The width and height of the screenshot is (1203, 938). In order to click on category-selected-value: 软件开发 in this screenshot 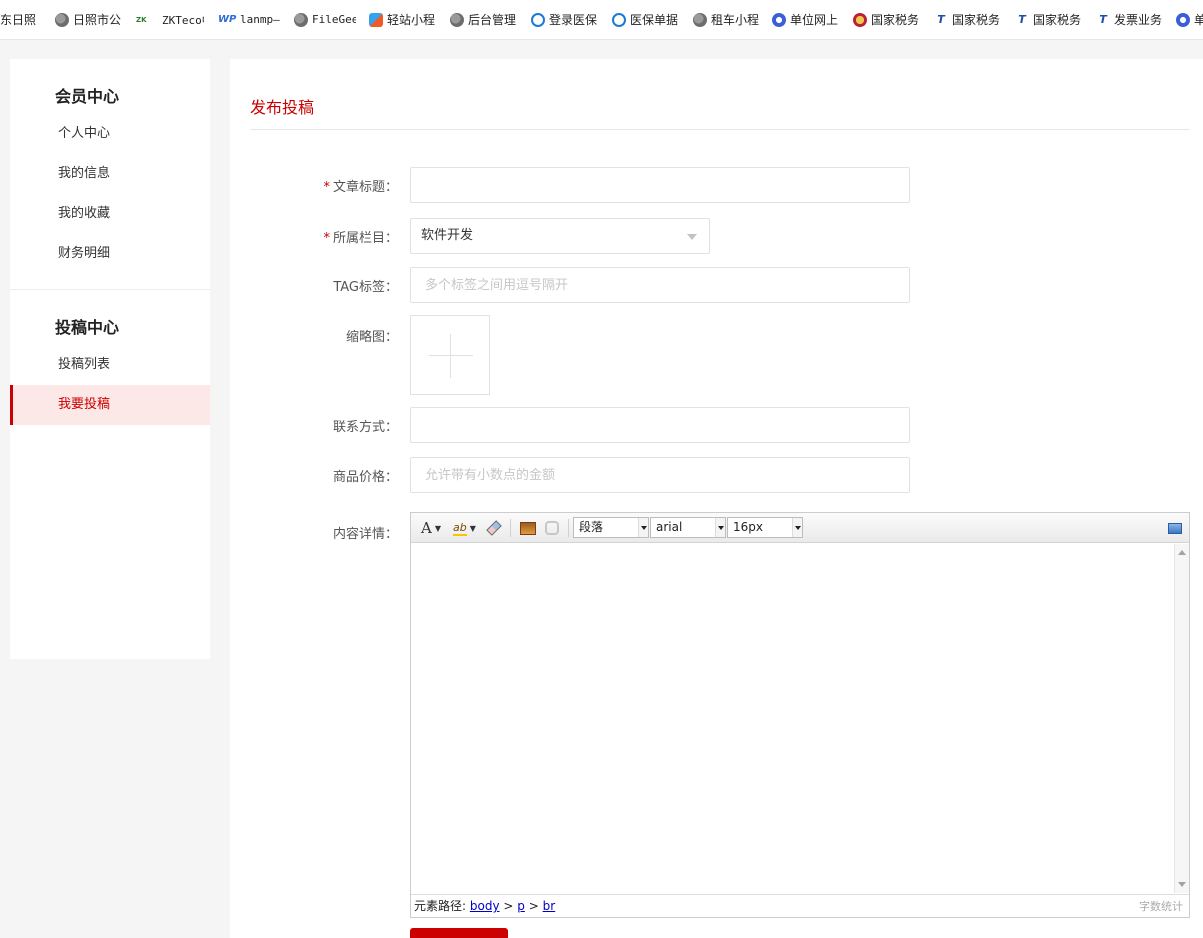, I will do `click(447, 235)`.